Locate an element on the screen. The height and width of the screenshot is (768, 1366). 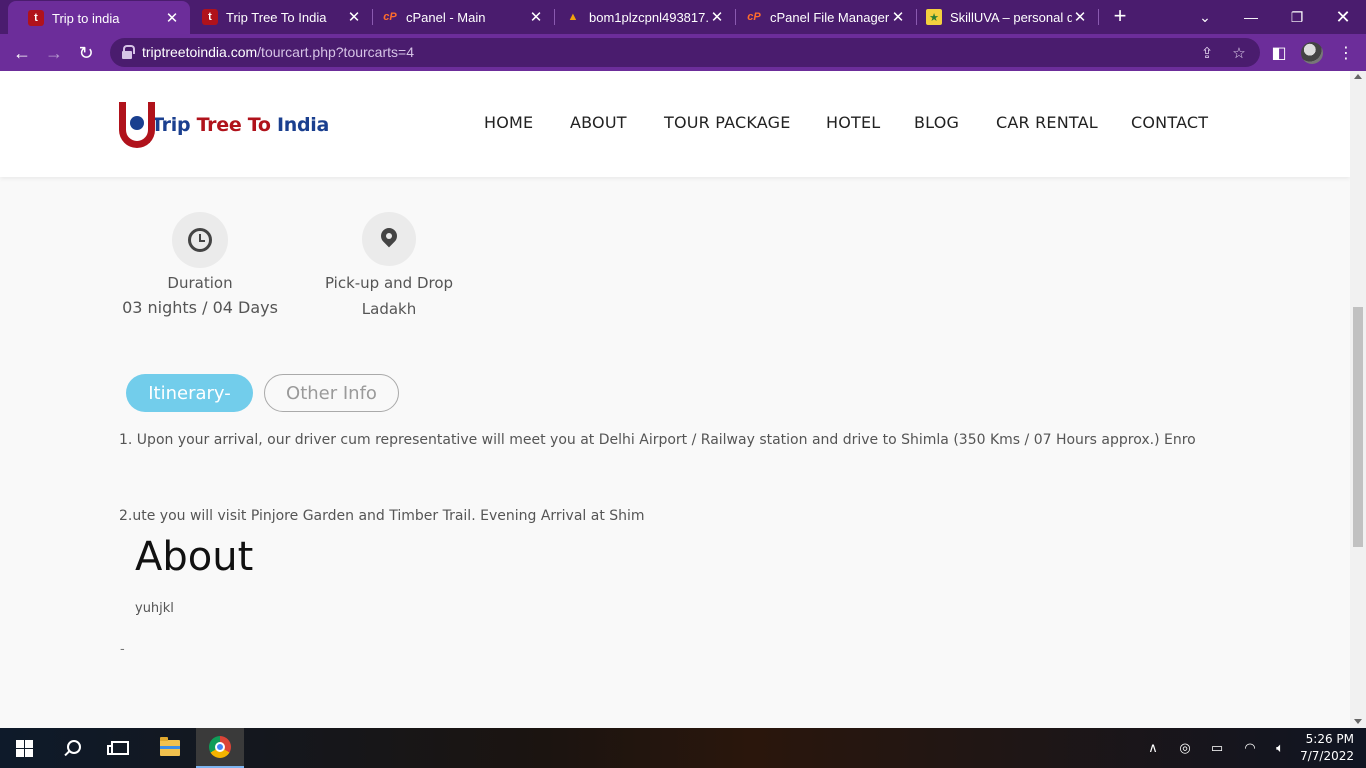
start-button is located at coordinates (24, 748).